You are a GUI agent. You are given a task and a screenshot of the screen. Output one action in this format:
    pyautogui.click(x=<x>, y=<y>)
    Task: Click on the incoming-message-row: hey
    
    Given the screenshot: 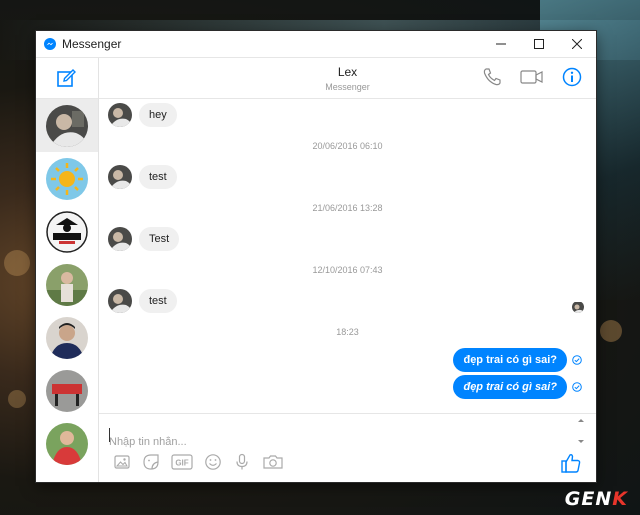 What is the action you would take?
    pyautogui.click(x=142, y=115)
    